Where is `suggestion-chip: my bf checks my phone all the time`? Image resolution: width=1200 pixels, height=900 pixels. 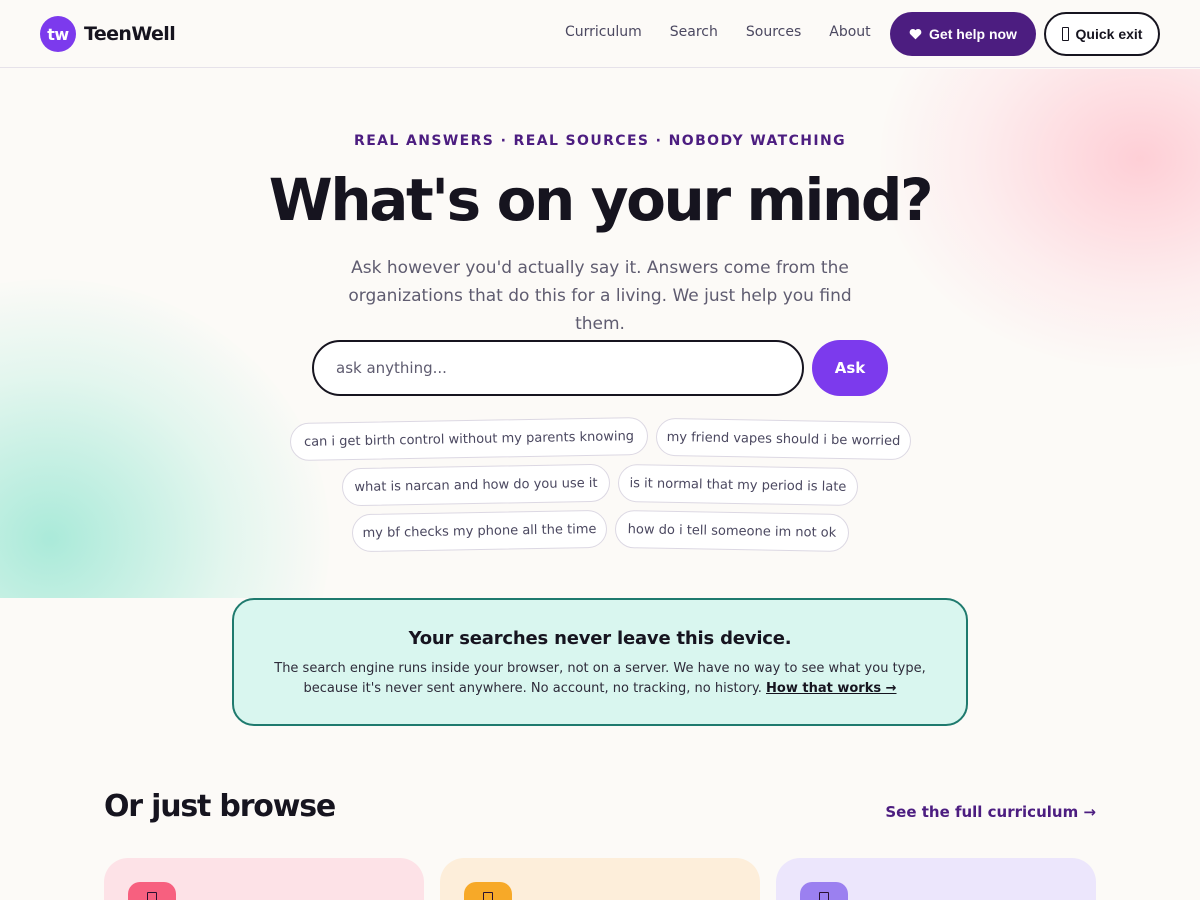 suggestion-chip: my bf checks my phone all the time is located at coordinates (479, 531).